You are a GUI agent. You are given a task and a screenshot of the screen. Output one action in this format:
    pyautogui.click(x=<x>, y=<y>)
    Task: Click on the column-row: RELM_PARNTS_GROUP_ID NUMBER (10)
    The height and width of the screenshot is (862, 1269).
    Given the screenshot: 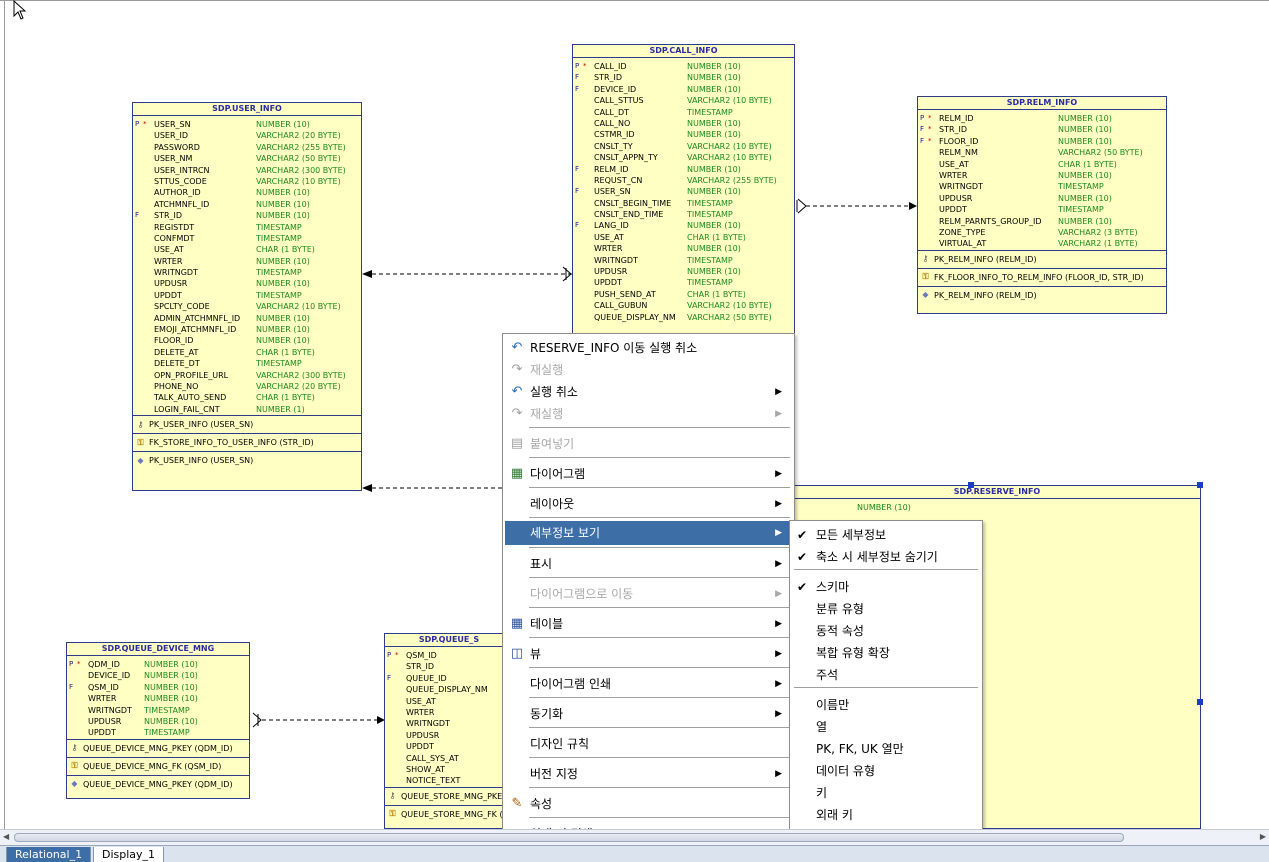 What is the action you would take?
    pyautogui.click(x=1042, y=221)
    